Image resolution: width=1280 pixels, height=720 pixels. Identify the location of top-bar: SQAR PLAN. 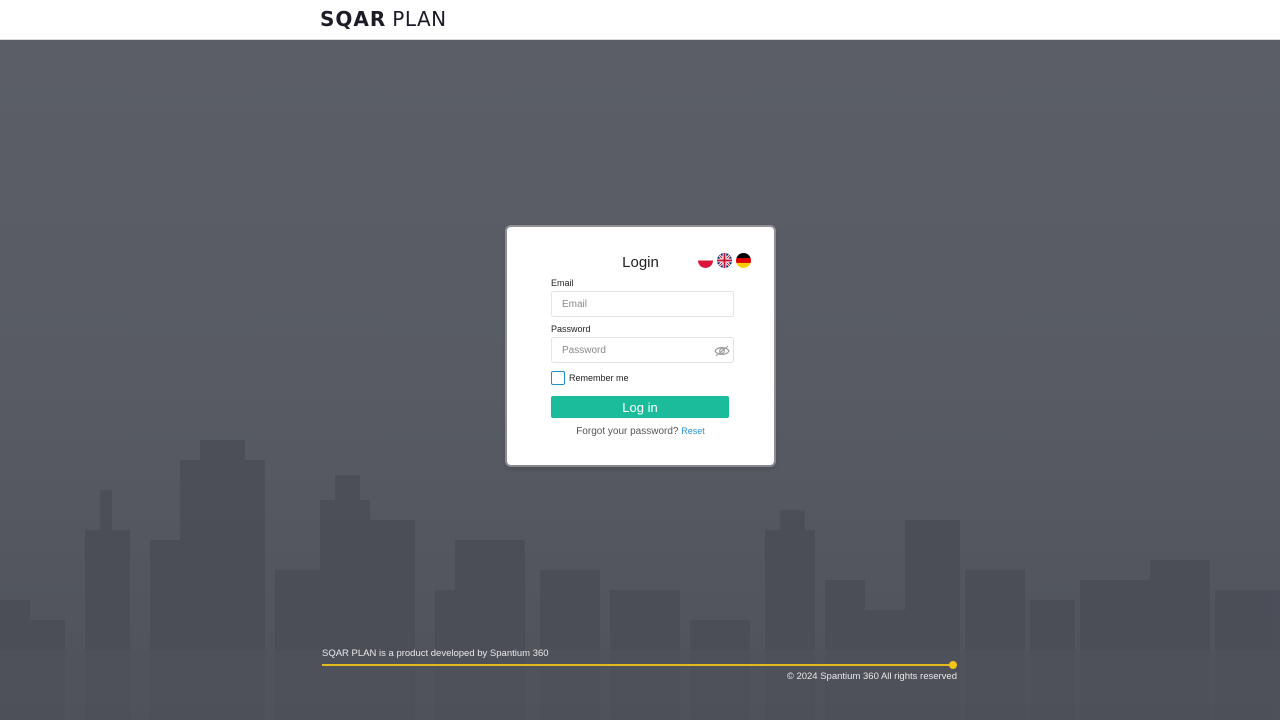
(640, 20).